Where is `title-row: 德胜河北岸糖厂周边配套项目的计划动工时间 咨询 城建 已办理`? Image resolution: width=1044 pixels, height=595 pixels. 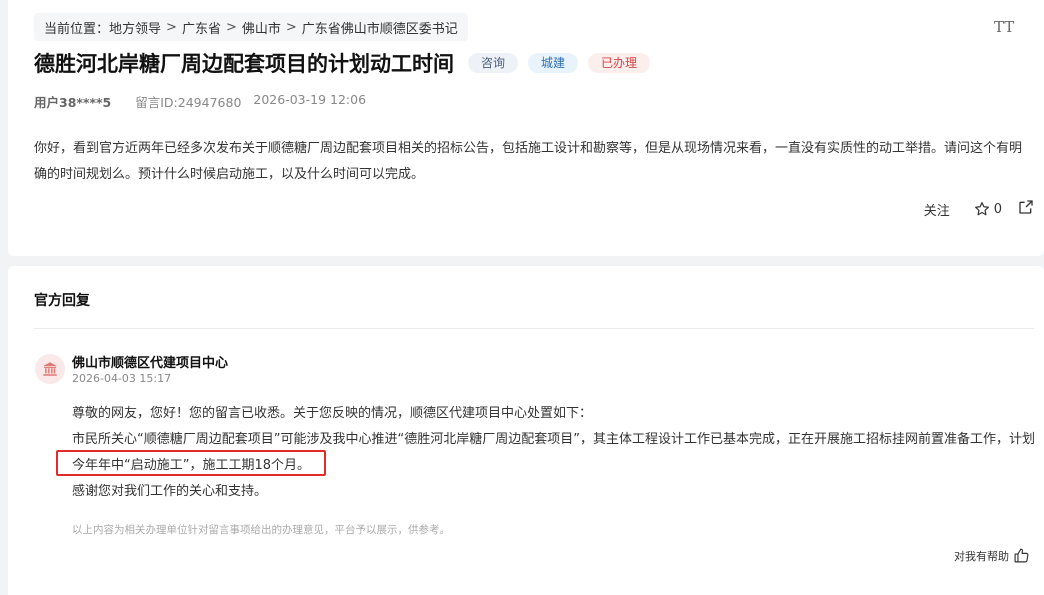 title-row: 德胜河北岸糖厂周边配套项目的计划动工时间 咨询 城建 已办理 is located at coordinates (347, 63).